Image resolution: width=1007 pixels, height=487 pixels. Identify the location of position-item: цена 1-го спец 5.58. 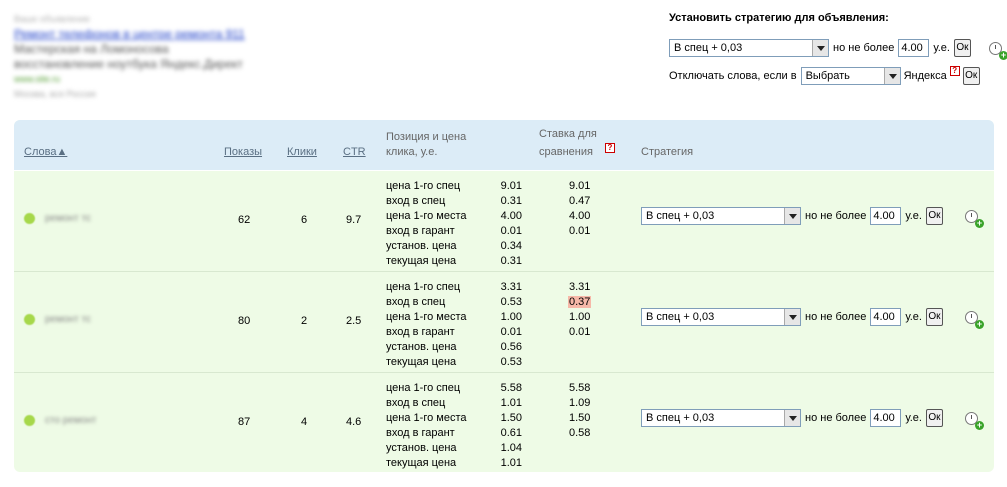
(454, 388).